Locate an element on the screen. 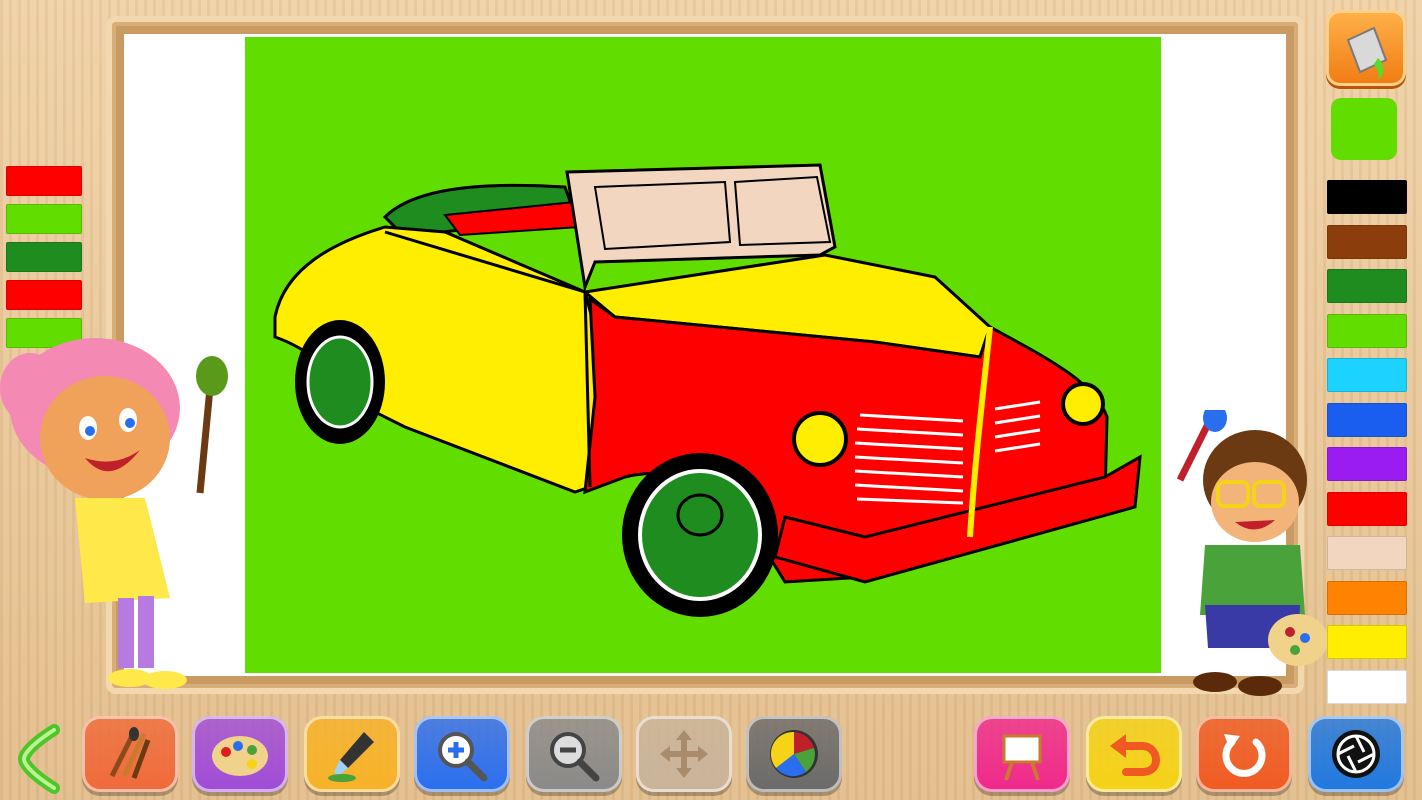 This screenshot has width=1422, height=800. color-wheel-icon is located at coordinates (794, 754).